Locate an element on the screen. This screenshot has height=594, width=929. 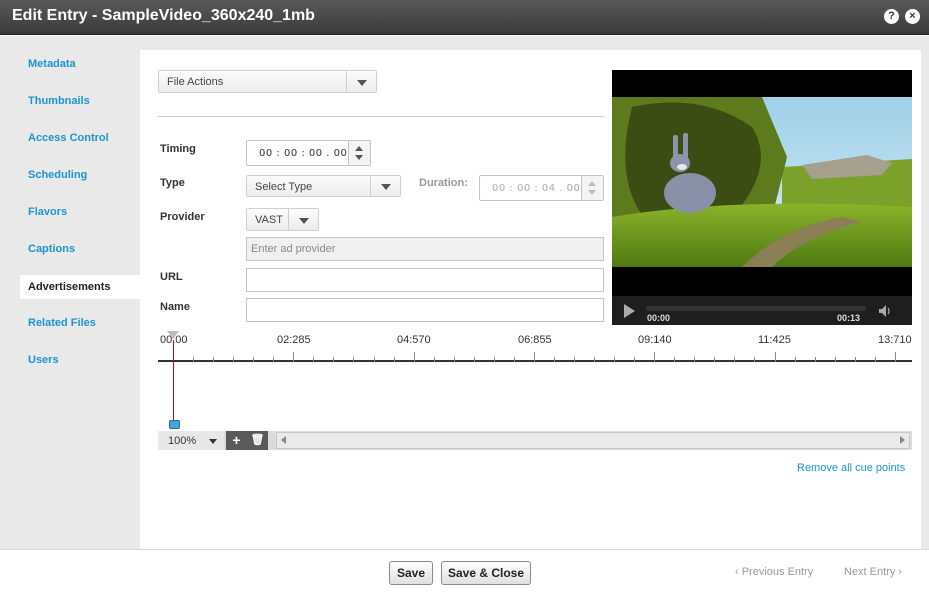
type-label: Type is located at coordinates (172, 183).